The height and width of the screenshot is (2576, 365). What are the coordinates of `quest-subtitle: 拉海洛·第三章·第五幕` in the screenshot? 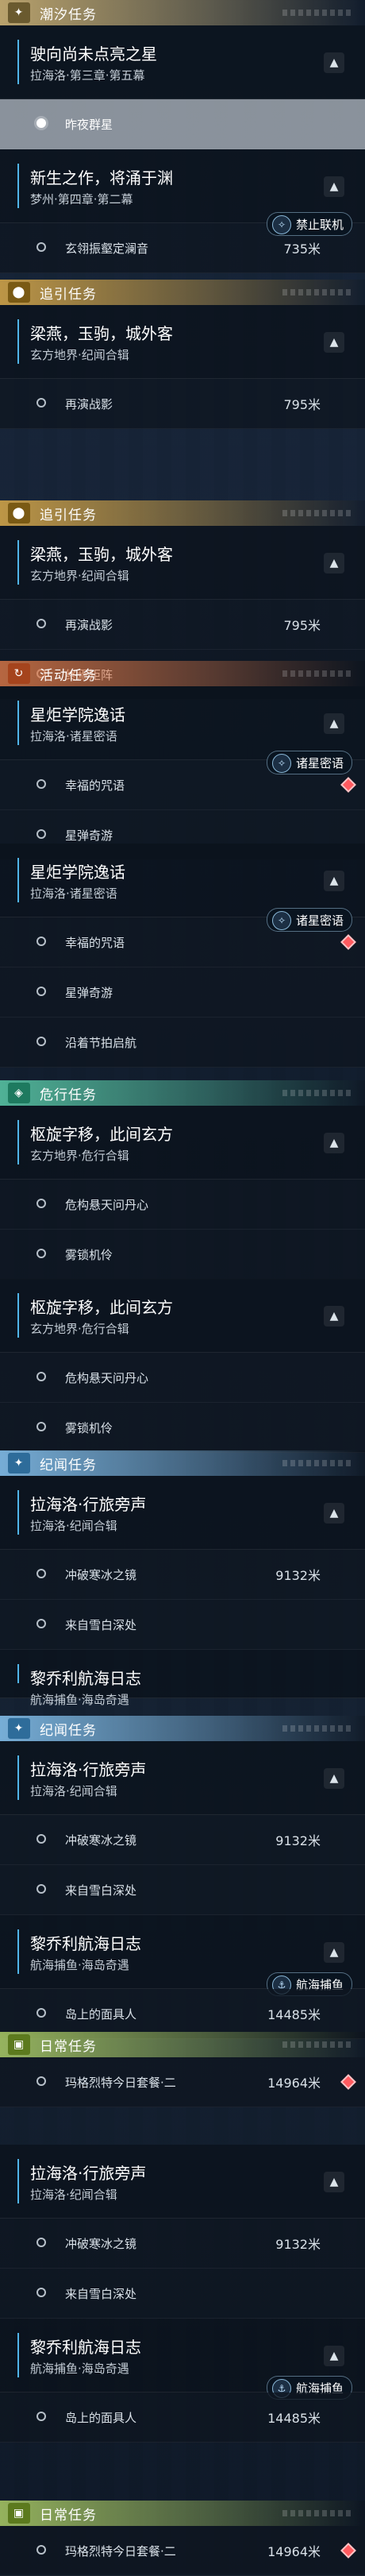 It's located at (87, 75).